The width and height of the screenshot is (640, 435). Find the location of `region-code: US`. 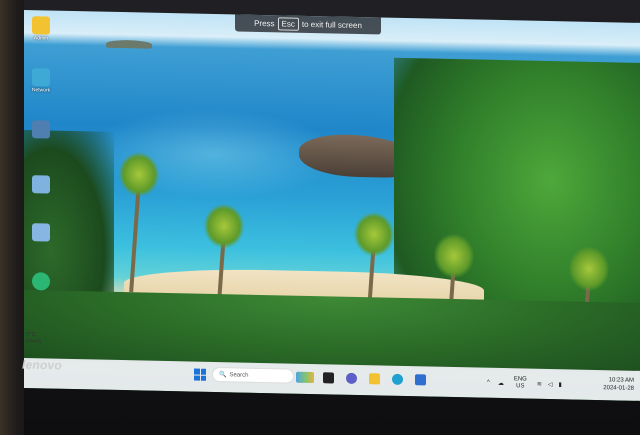

region-code: US is located at coordinates (520, 386).